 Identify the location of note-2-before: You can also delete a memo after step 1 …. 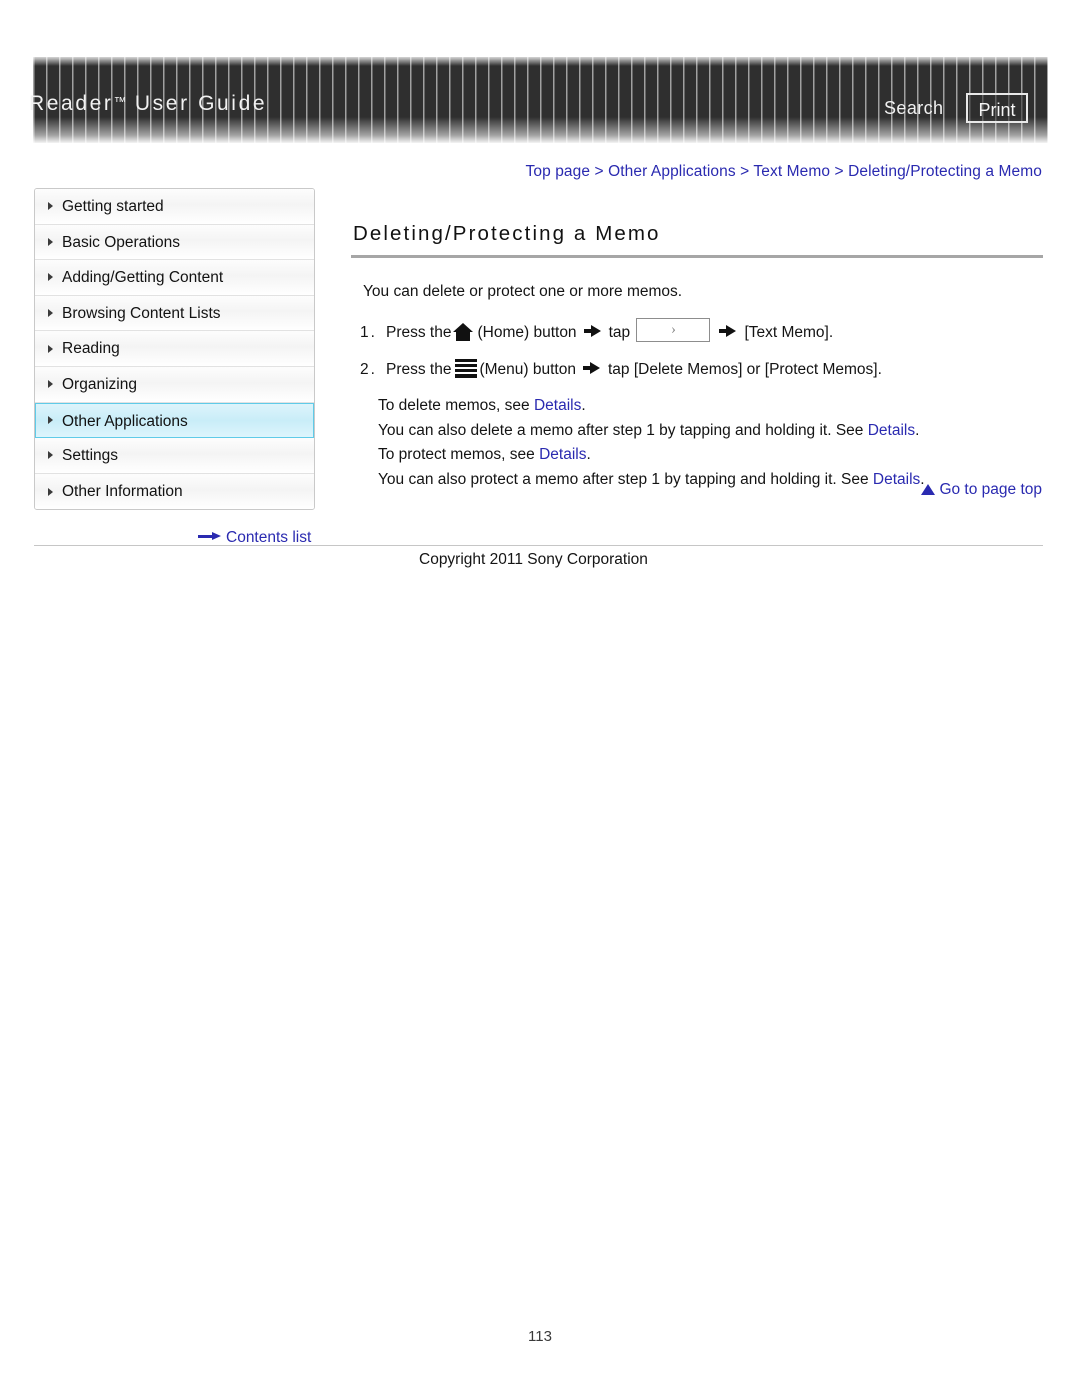
(623, 430).